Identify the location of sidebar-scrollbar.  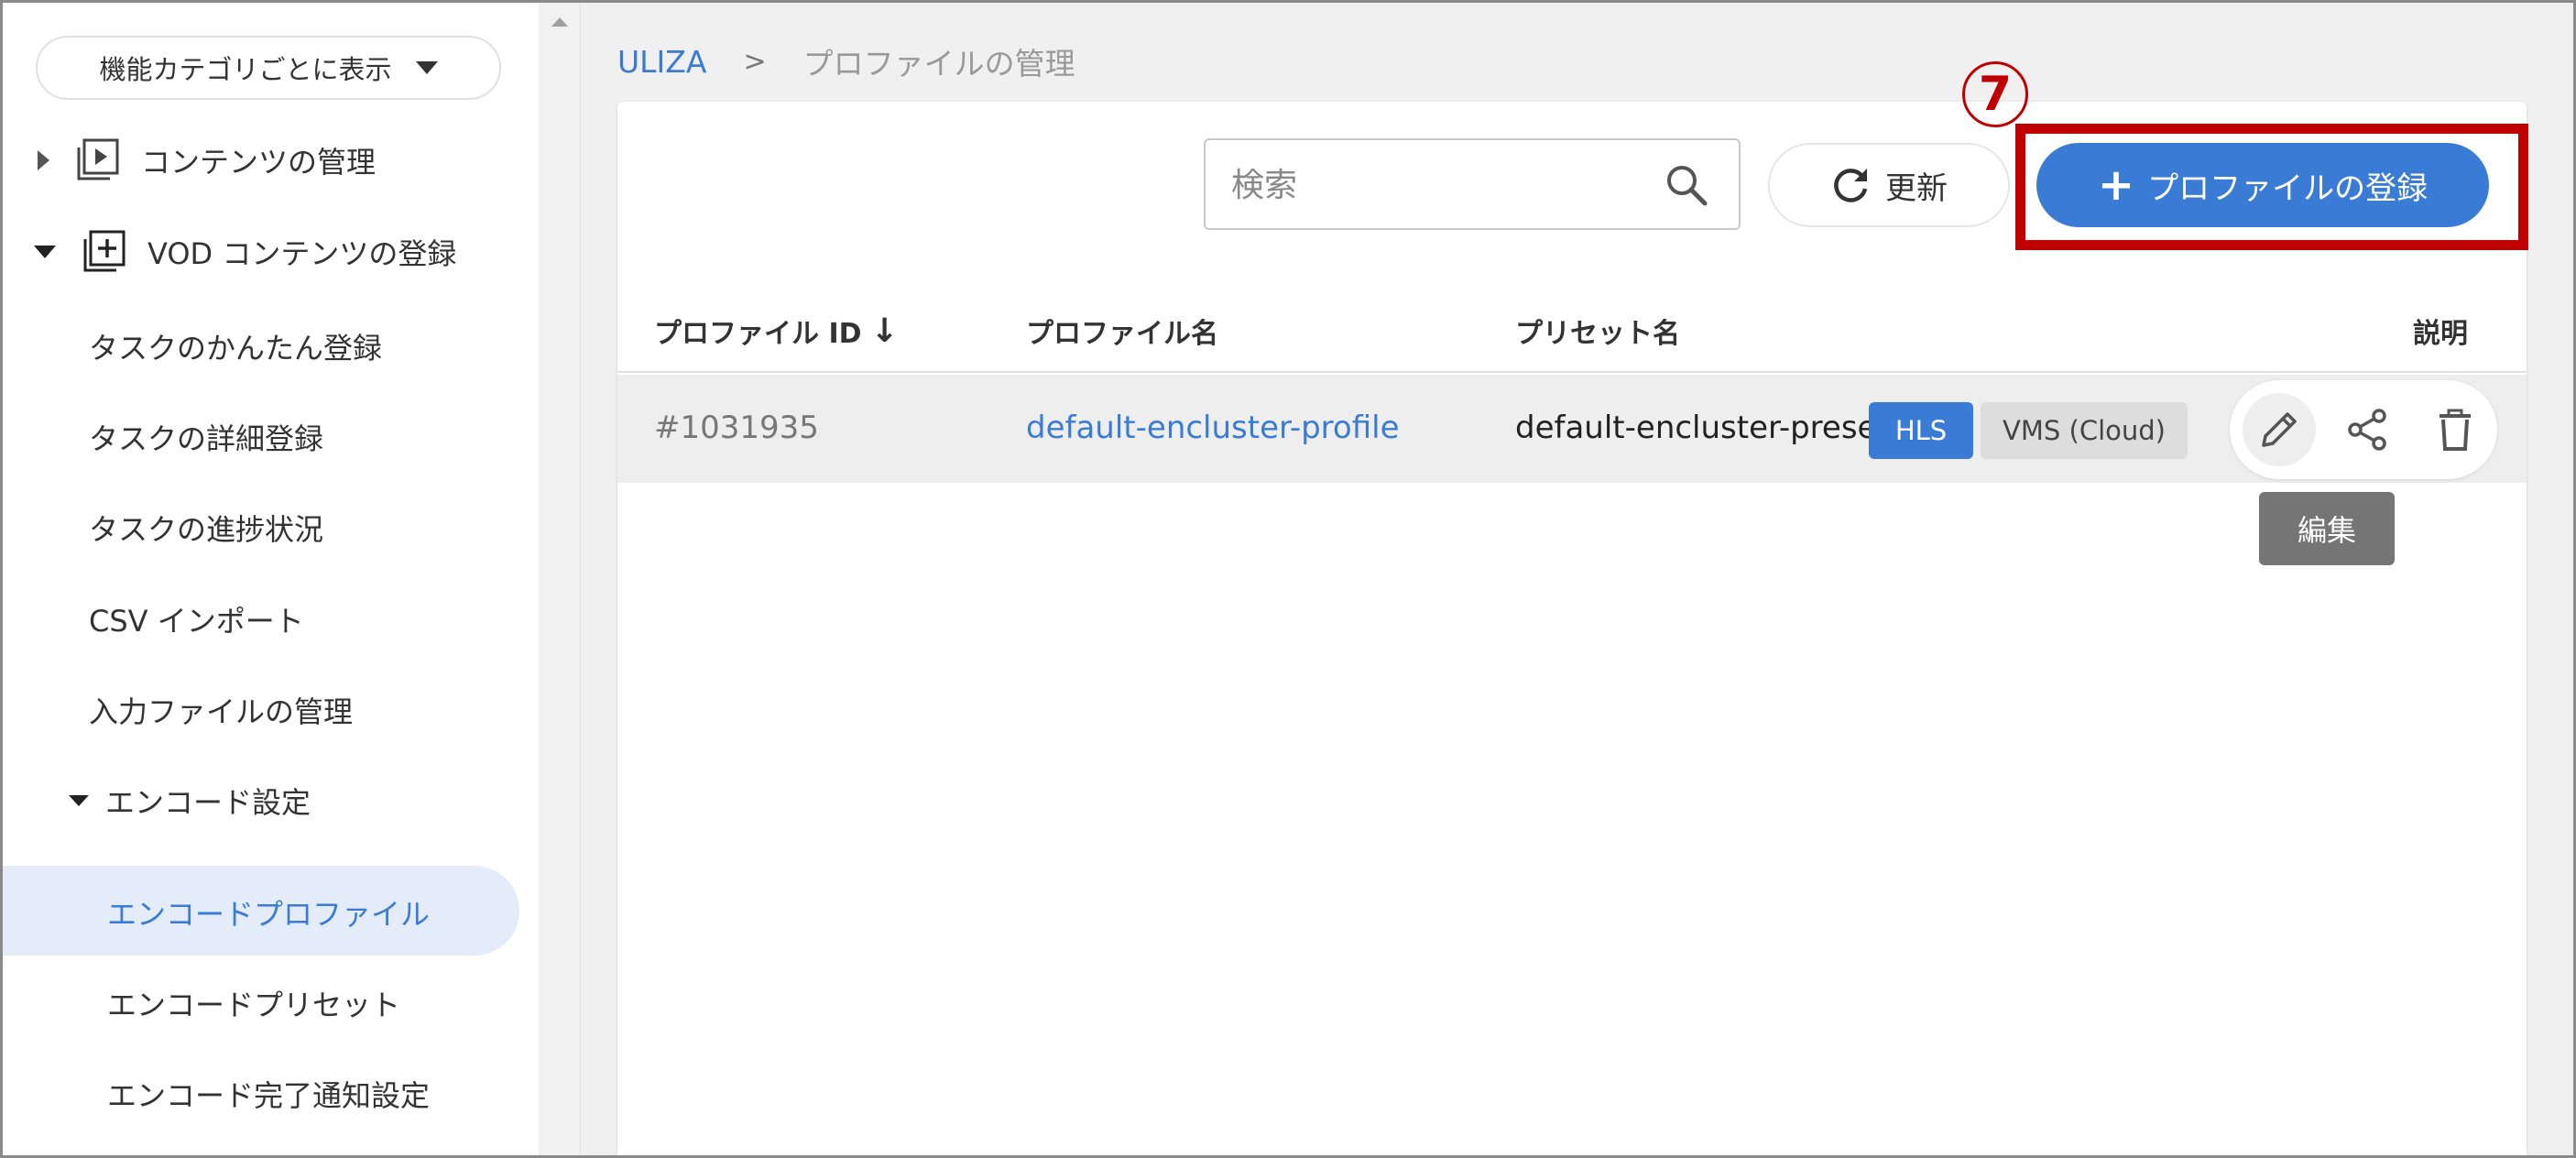
(560, 579).